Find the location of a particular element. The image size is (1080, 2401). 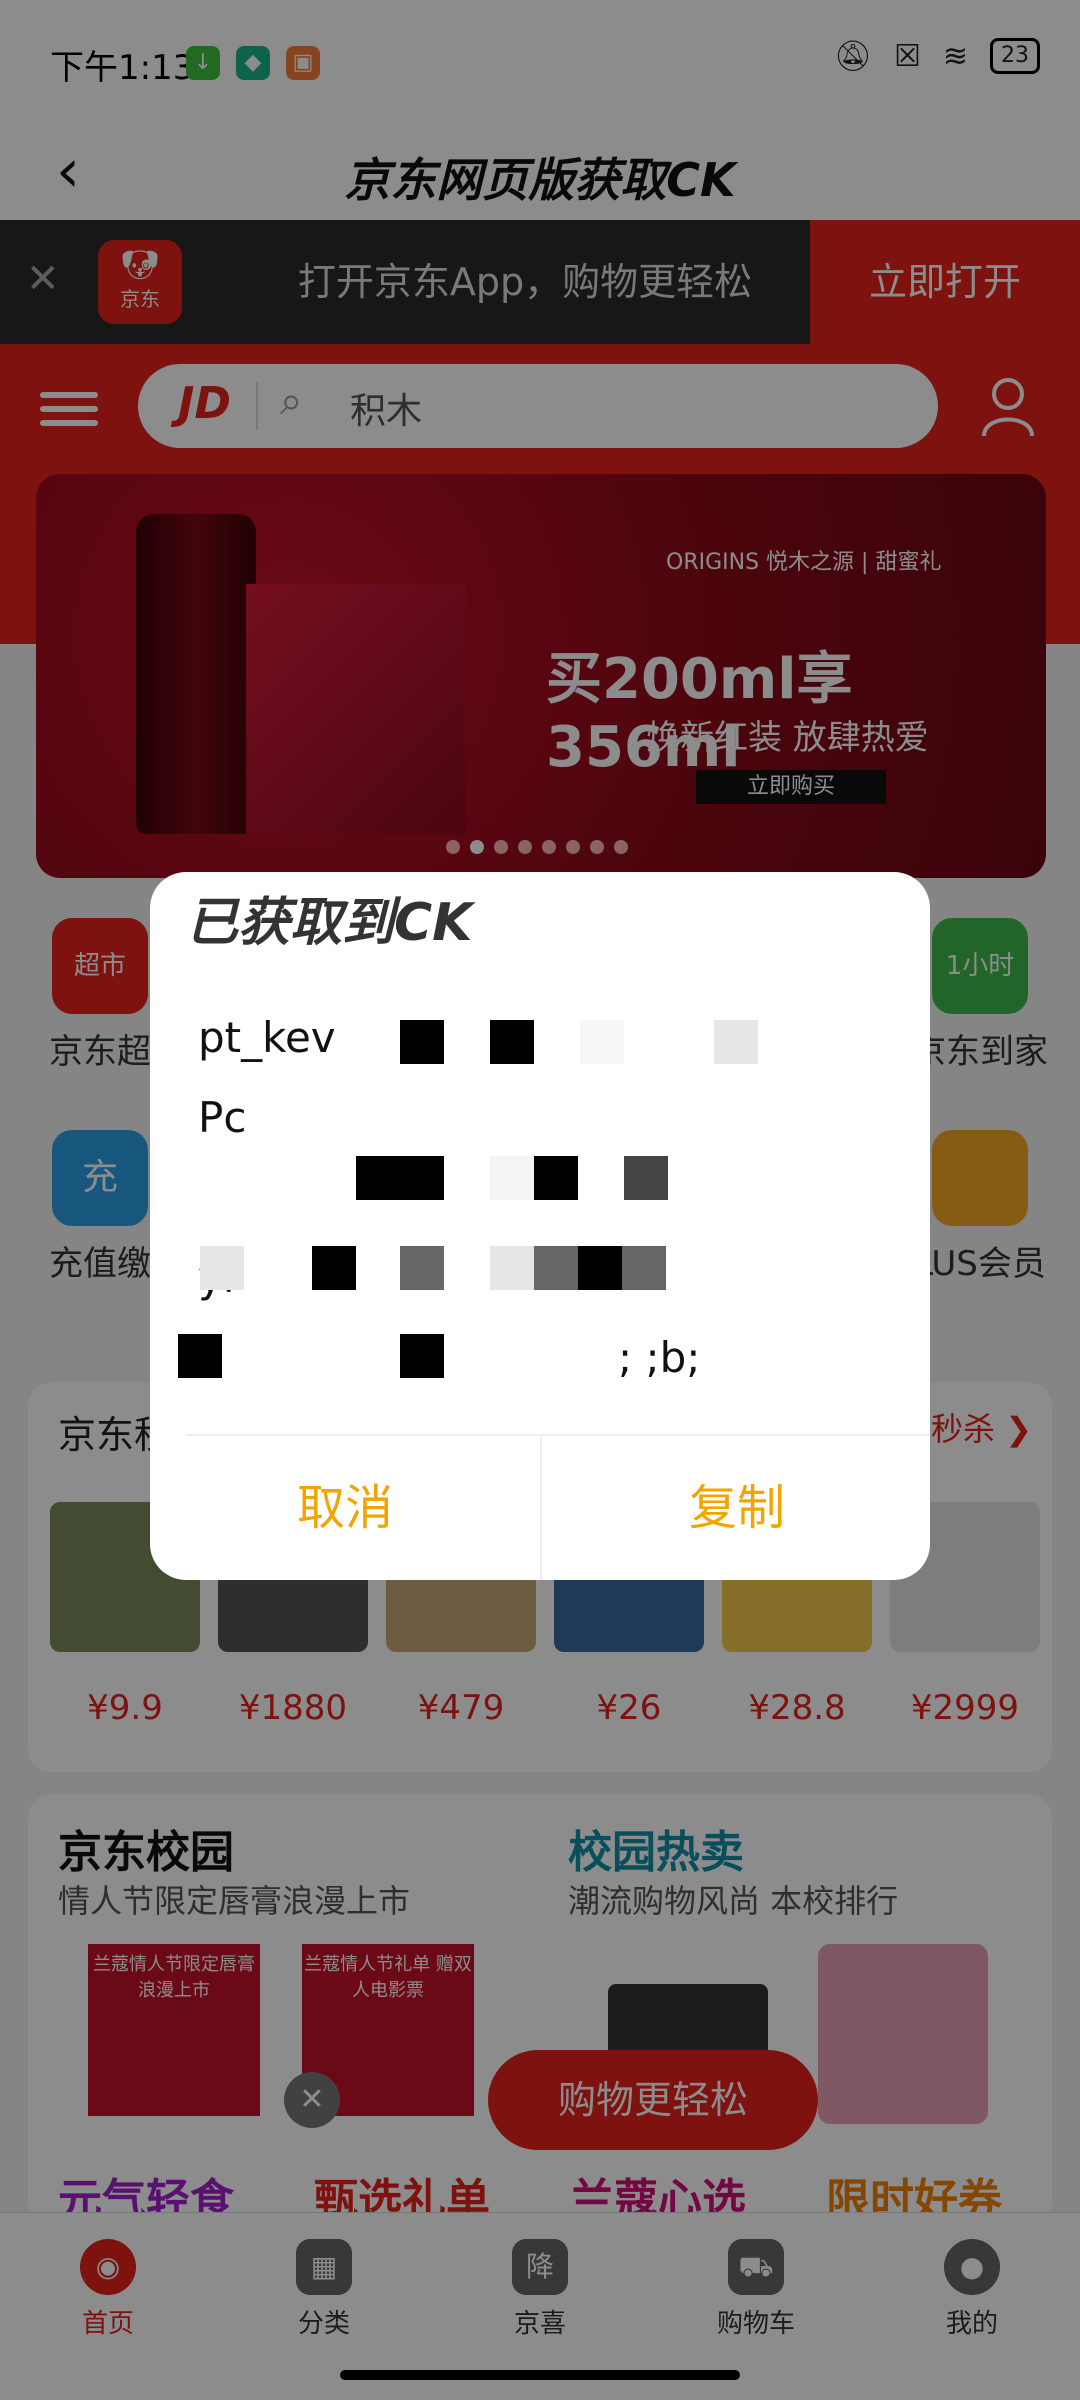

cancel-button: 取消 is located at coordinates (345, 1508).